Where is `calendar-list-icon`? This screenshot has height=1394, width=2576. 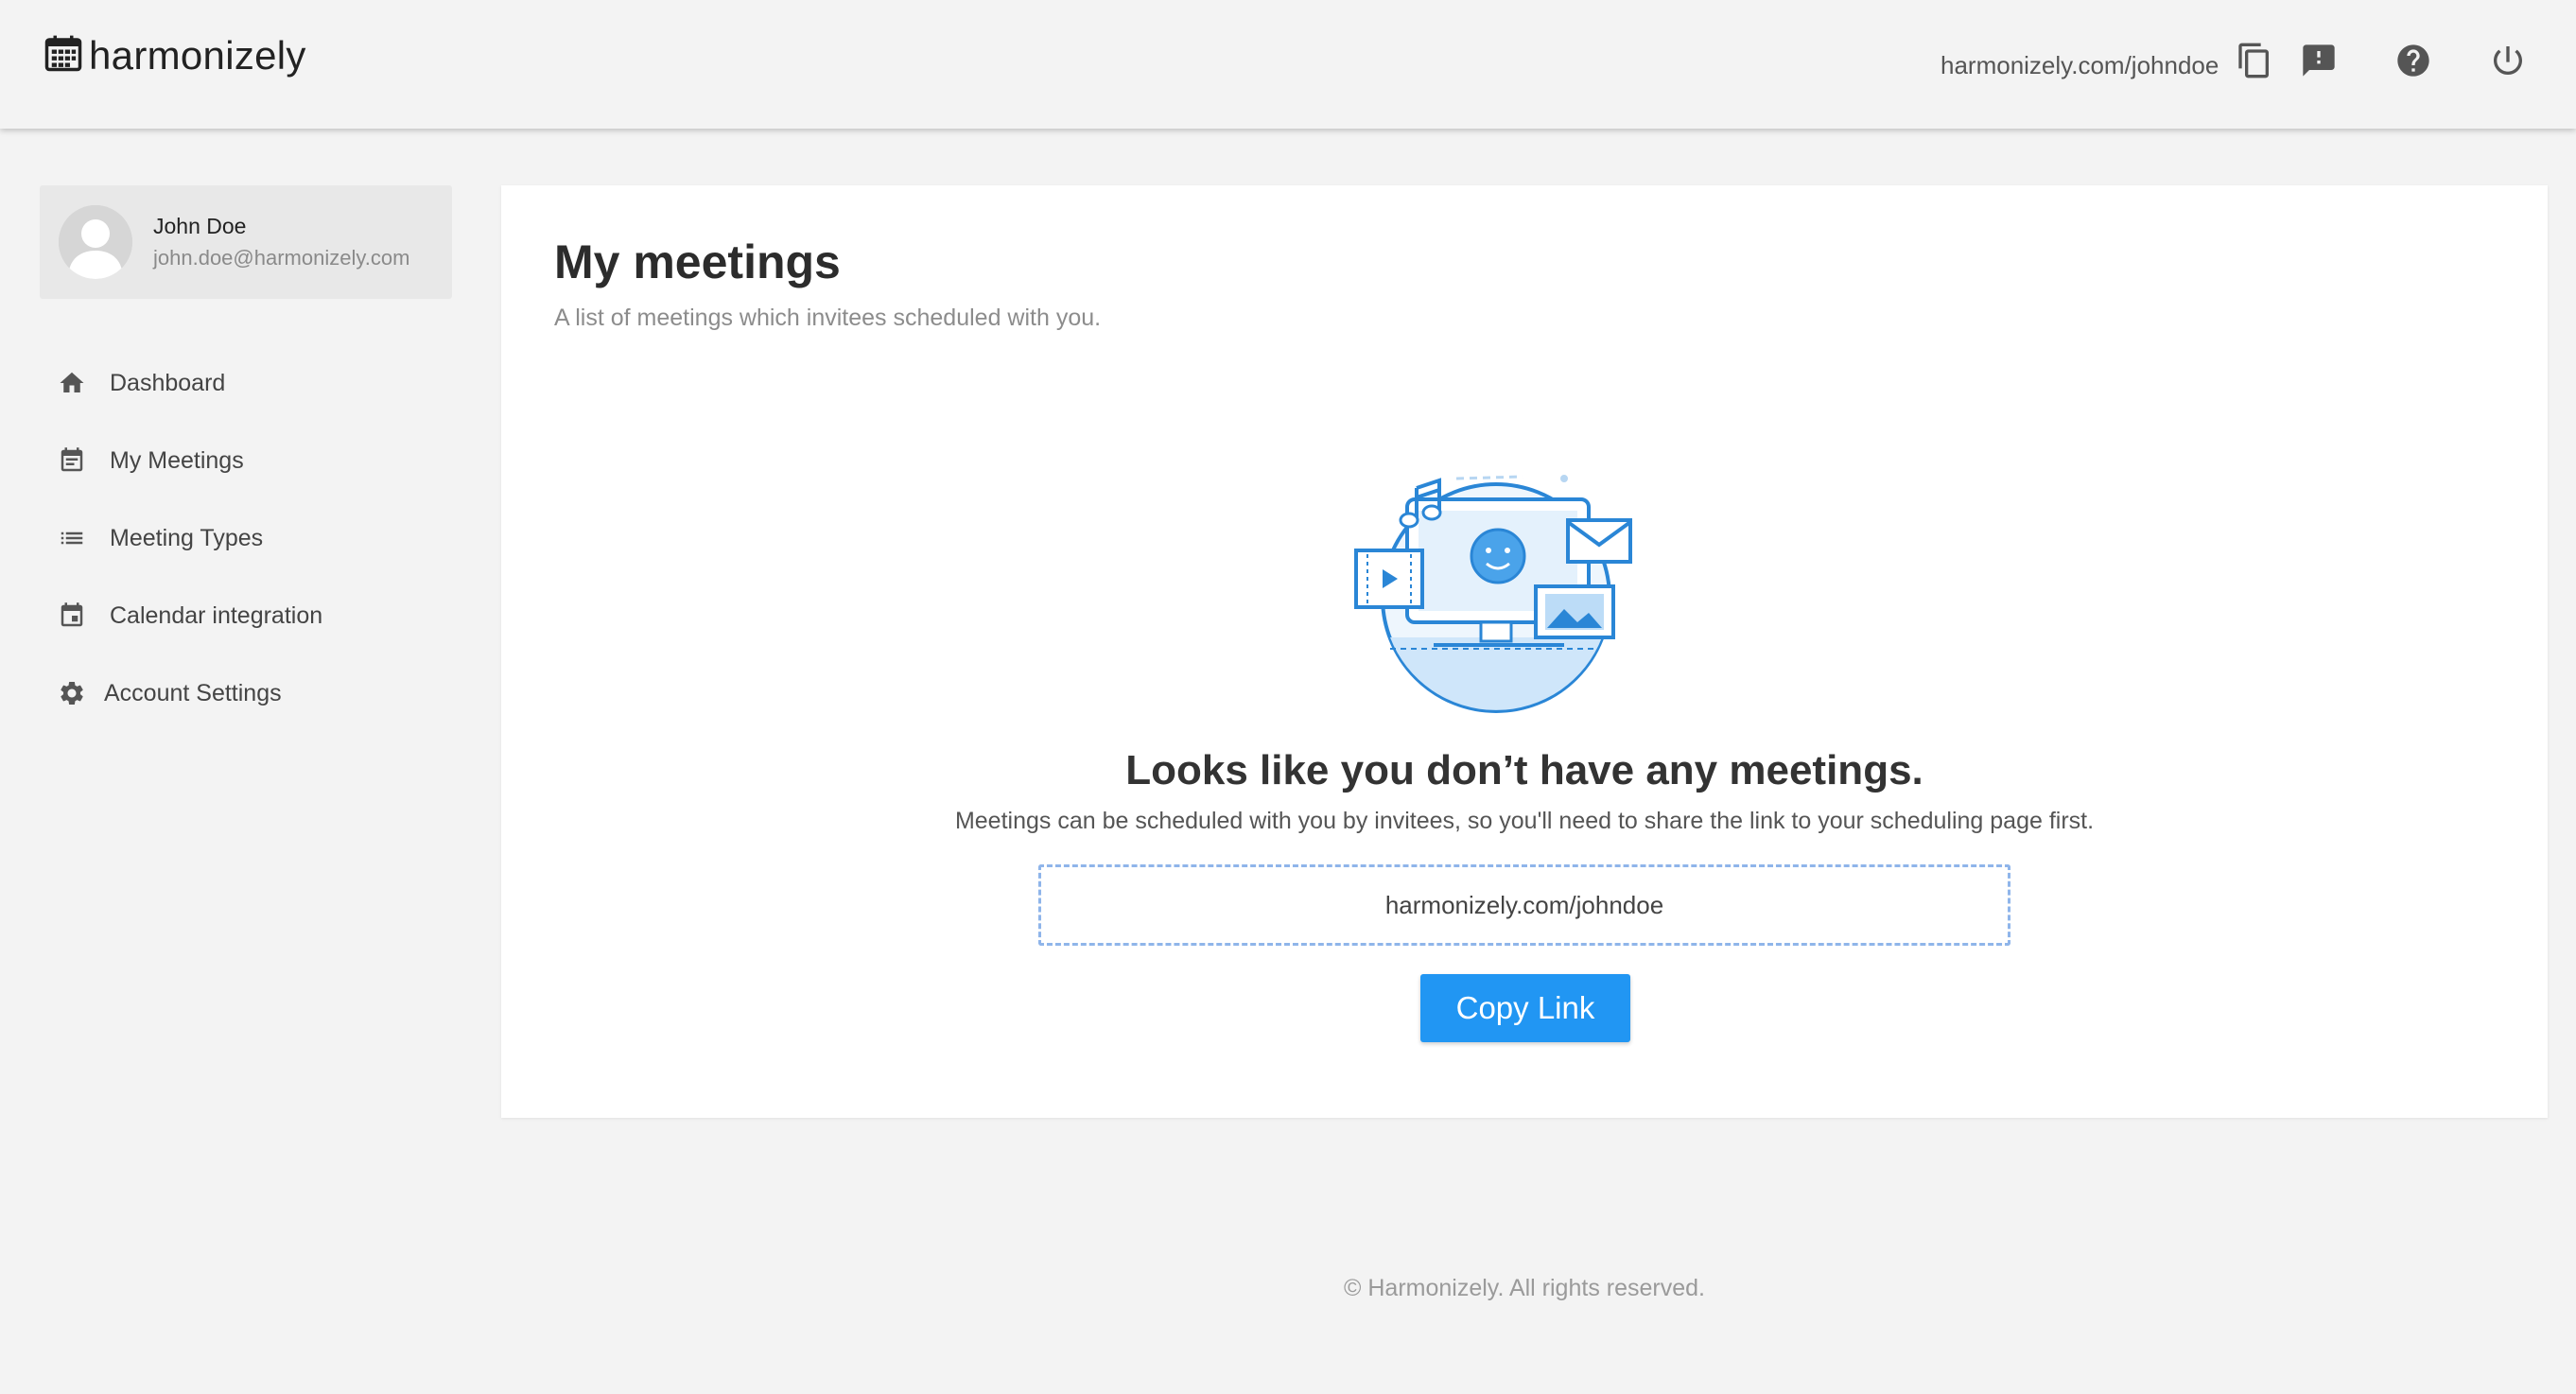 calendar-list-icon is located at coordinates (72, 460).